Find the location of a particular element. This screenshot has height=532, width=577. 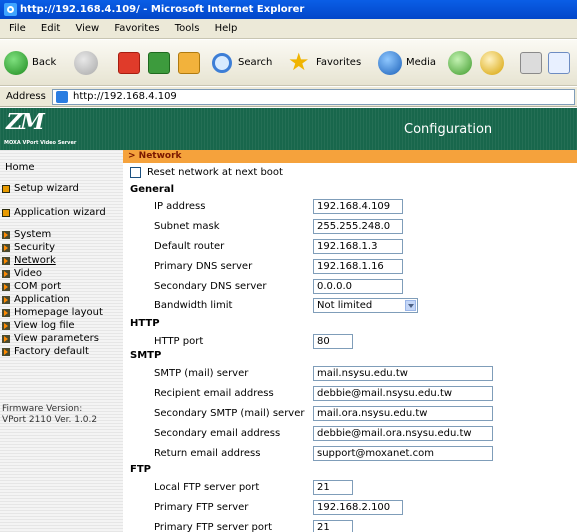

menu-tools: Tools is located at coordinates (187, 29).